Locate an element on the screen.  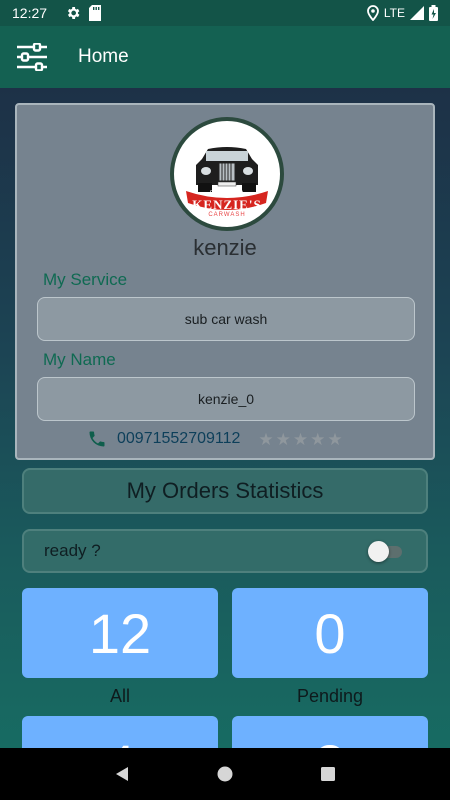
tile-pending: 0 is located at coordinates (330, 633).